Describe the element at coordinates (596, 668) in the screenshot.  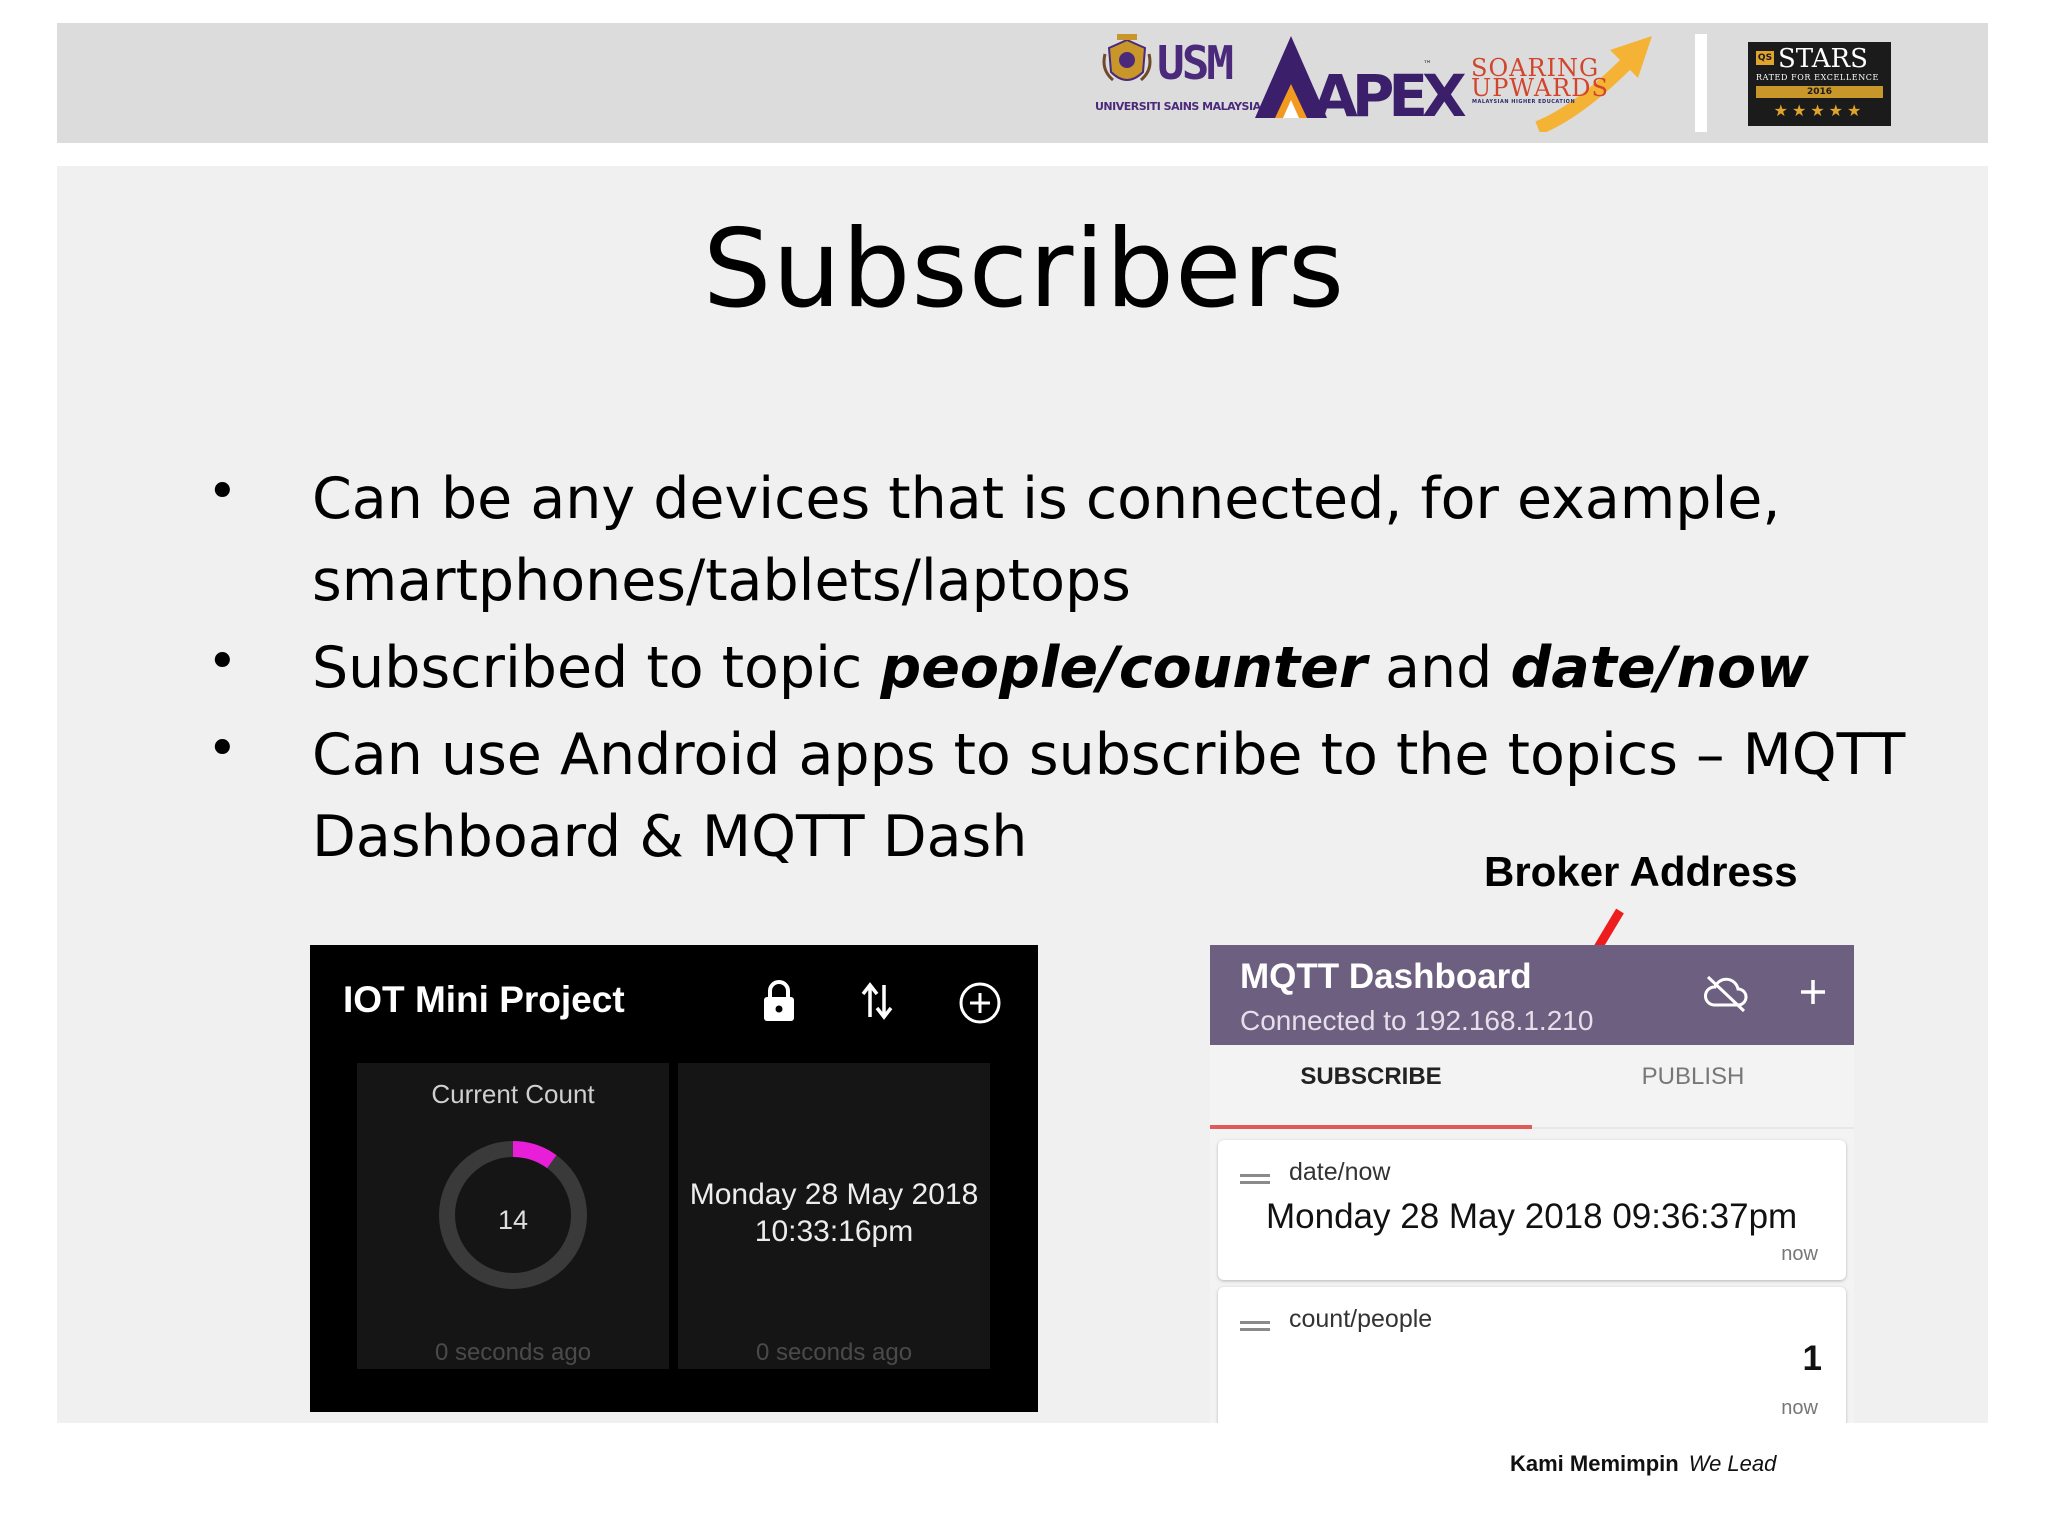
I see `bullet-2-prefix: Subscribed to topic` at that location.